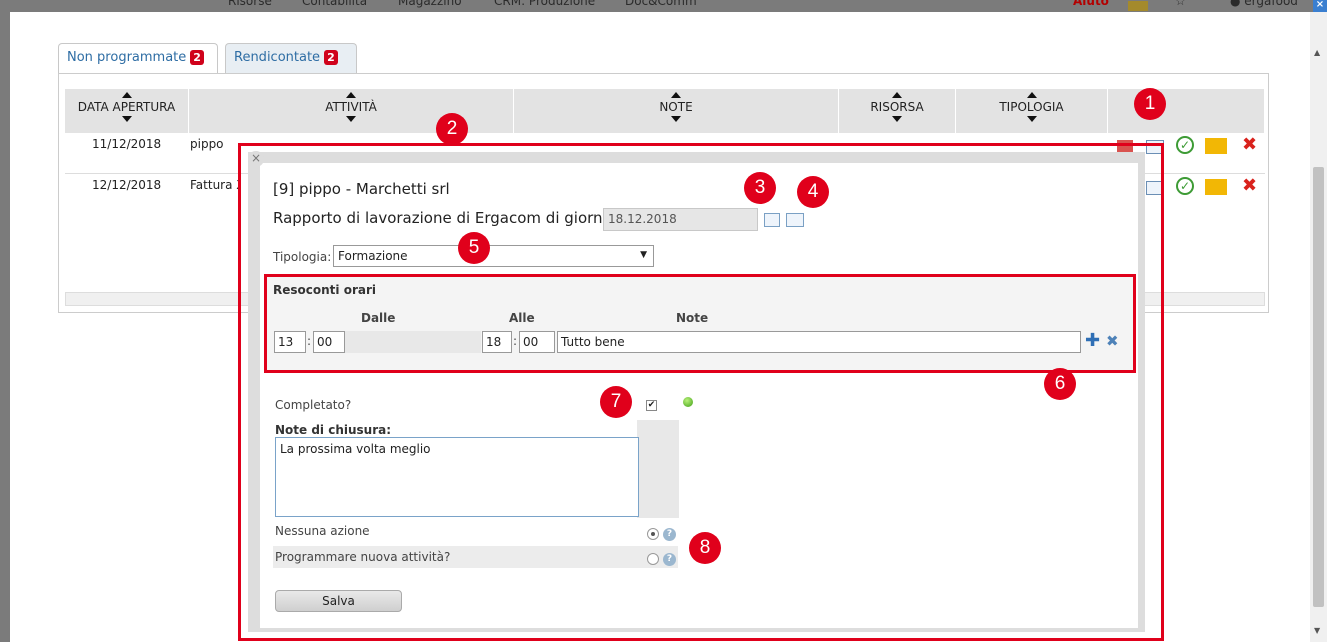 This screenshot has width=1327, height=642. What do you see at coordinates (1180, 4) in the screenshot?
I see `star-icon: ☆` at bounding box center [1180, 4].